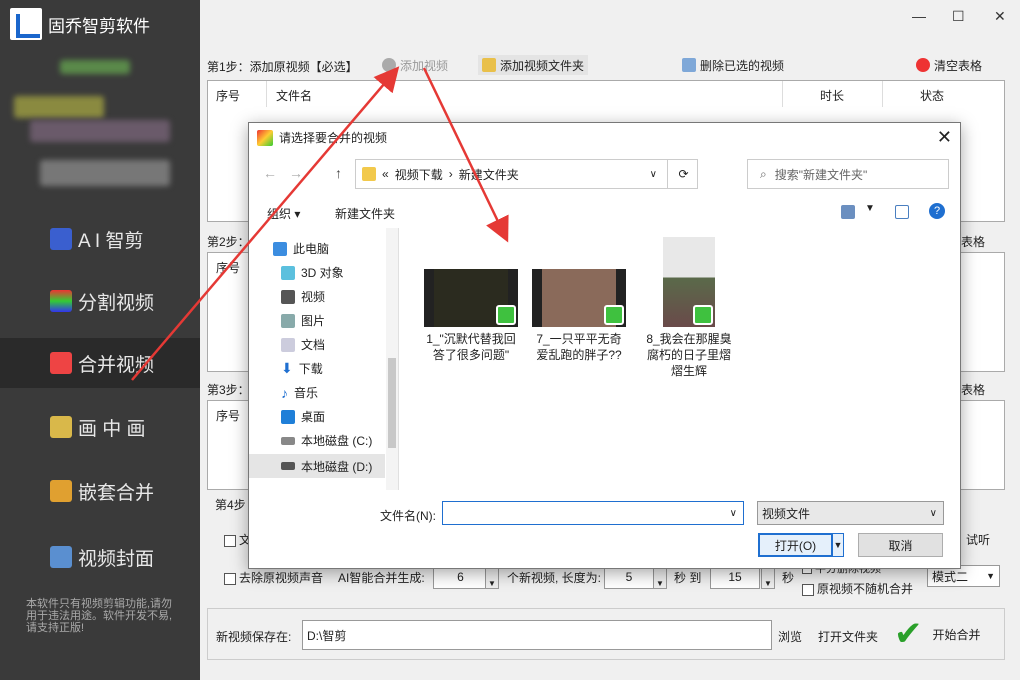  I want to click on add-video-button: 添加视频, so click(415, 65).